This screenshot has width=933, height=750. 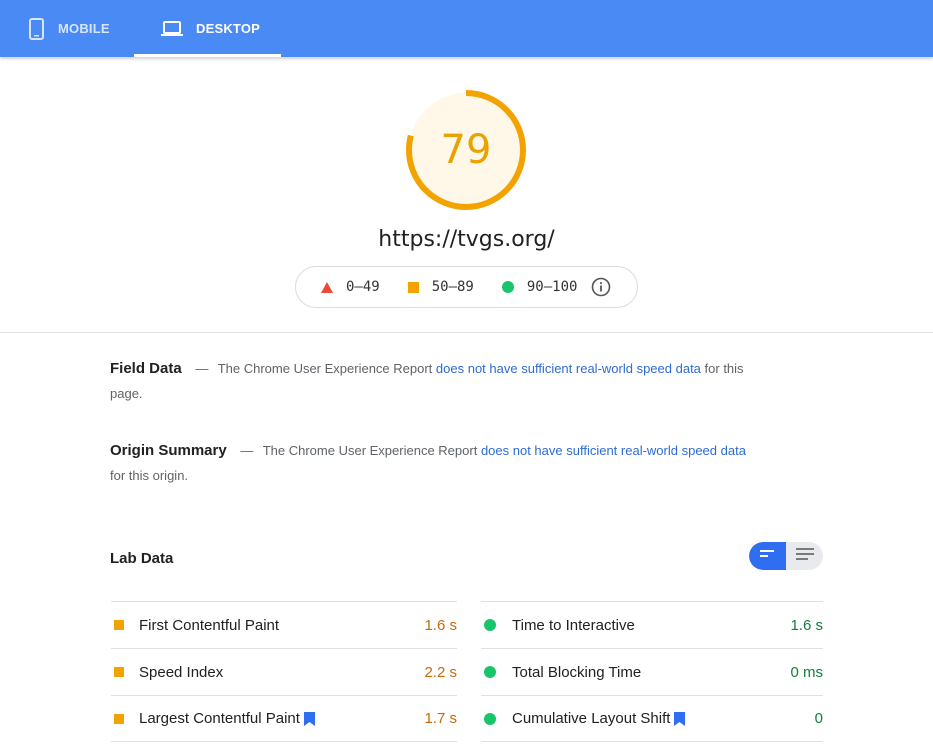 I want to click on active-tab-indicator, so click(x=207, y=55).